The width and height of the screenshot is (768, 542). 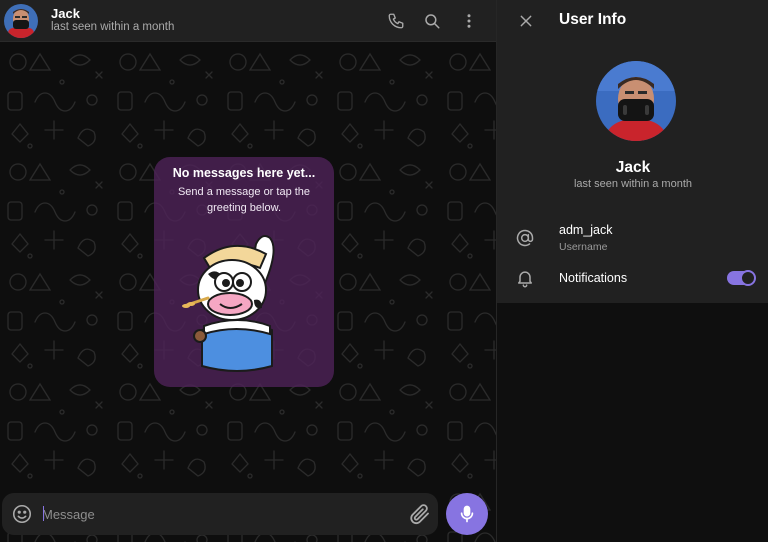 What do you see at coordinates (583, 247) in the screenshot?
I see `username-label: Username` at bounding box center [583, 247].